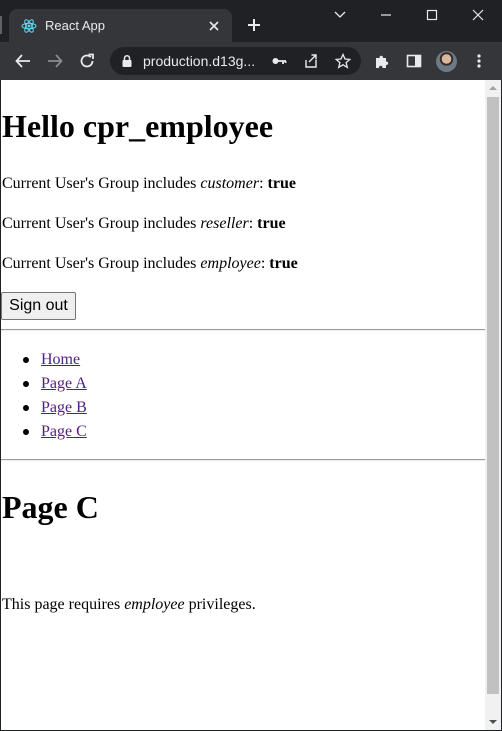  I want to click on minimize-icon, so click(386, 15).